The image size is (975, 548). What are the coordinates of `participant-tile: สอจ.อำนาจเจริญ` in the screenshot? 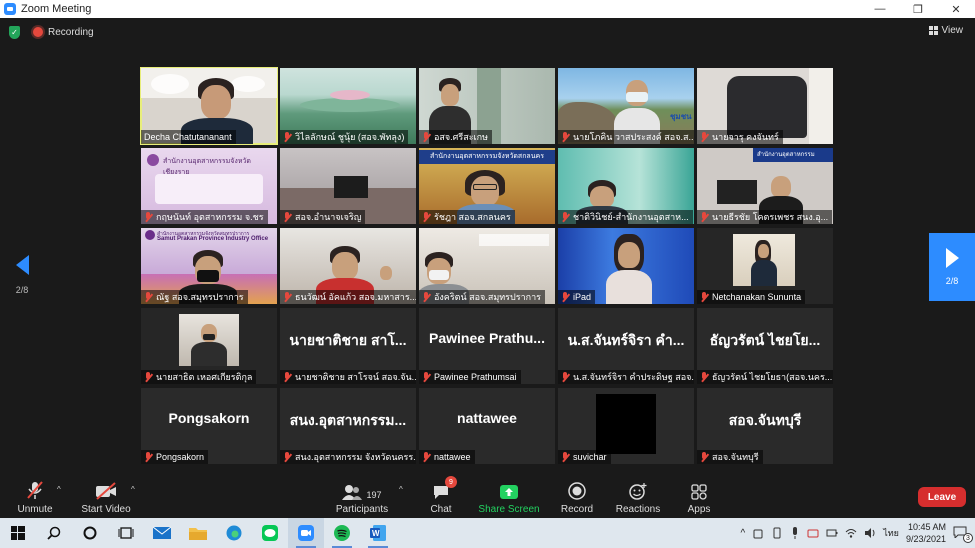 It's located at (348, 186).